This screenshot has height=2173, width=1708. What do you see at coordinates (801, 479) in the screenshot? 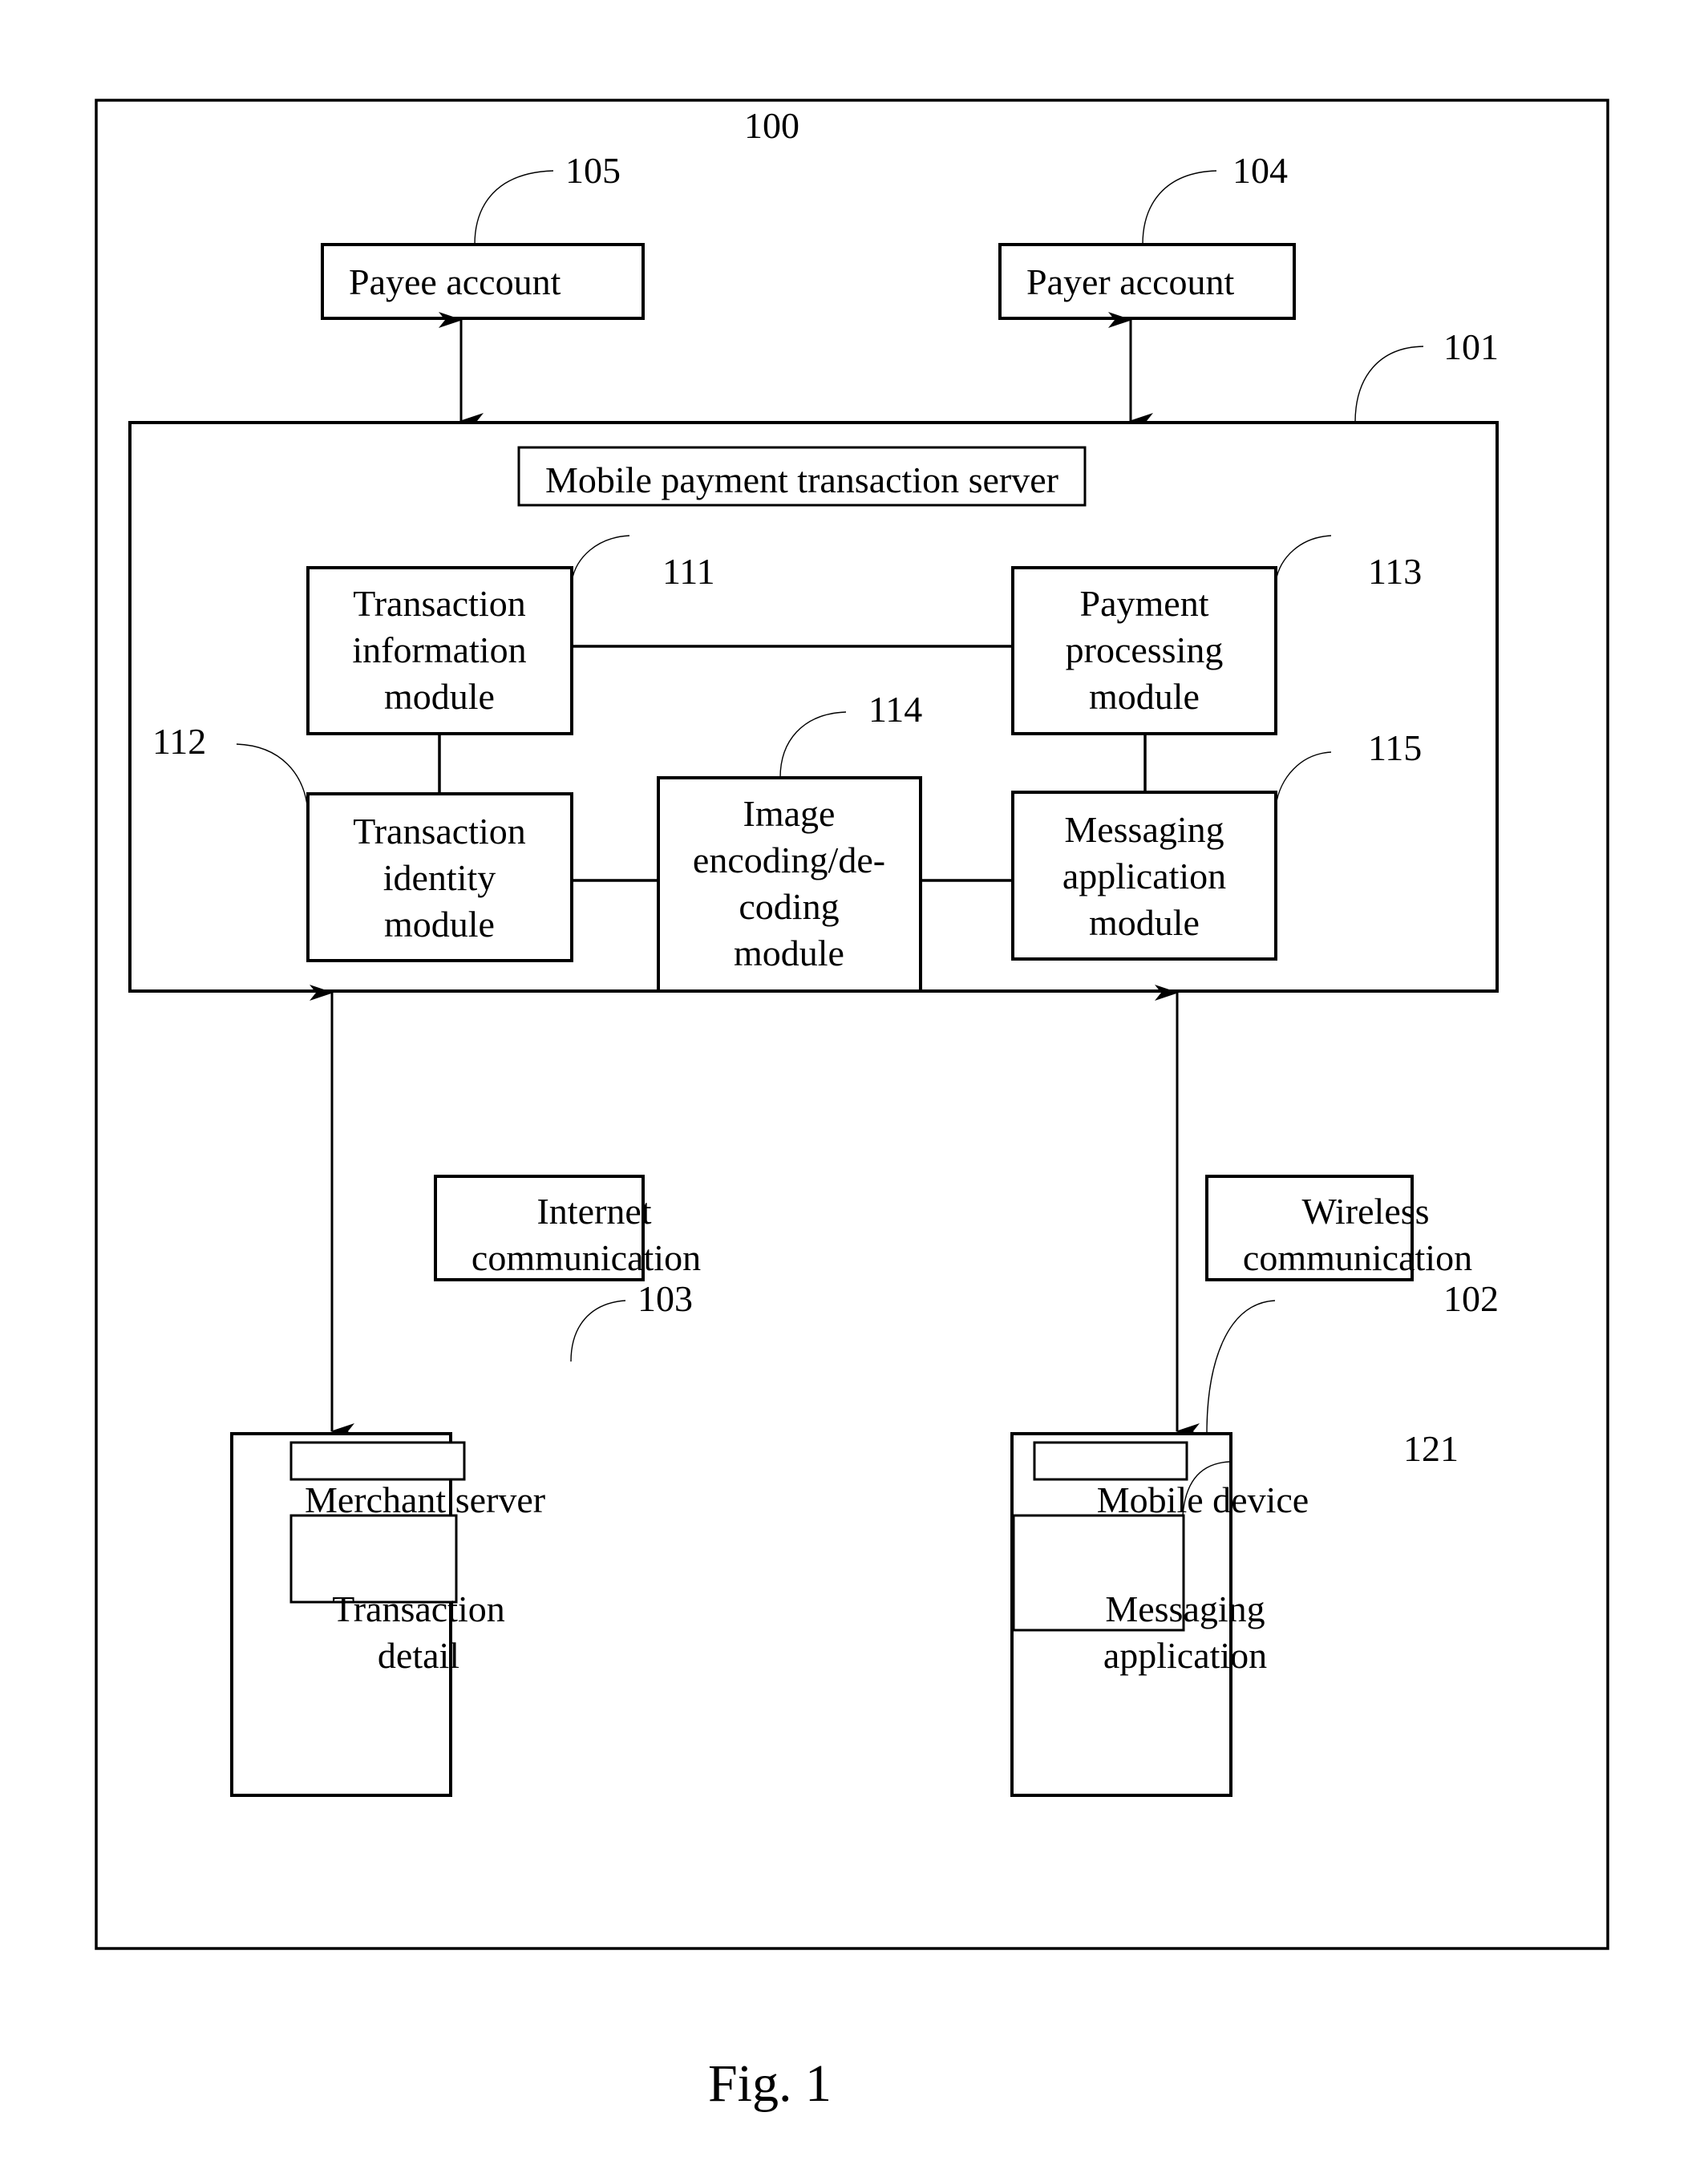
I see `server-title: Mobile payment transaction server` at bounding box center [801, 479].